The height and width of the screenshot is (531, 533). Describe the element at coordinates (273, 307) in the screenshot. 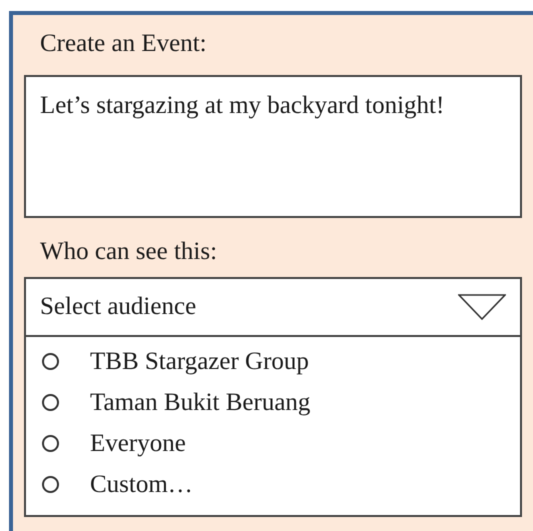

I see `audience-dropdown: Select audience` at that location.